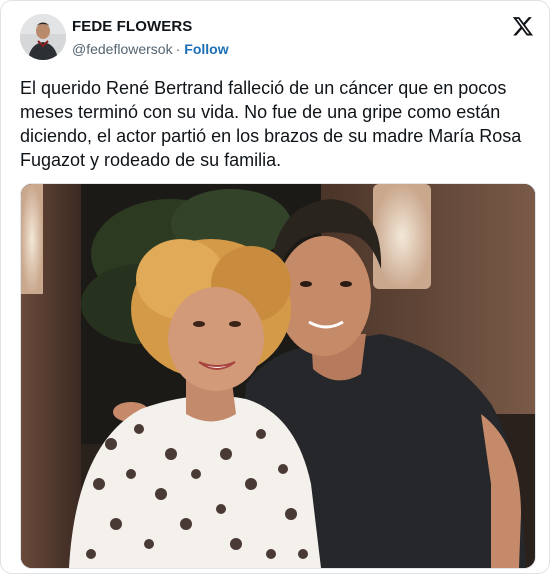  Describe the element at coordinates (523, 26) in the screenshot. I see `x-logo-icon` at that location.